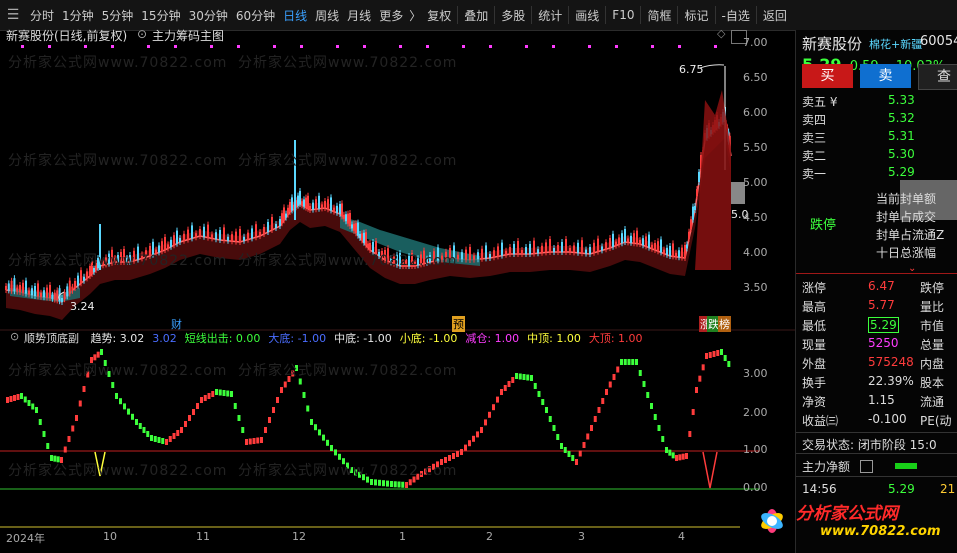 This screenshot has width=957, height=553. What do you see at coordinates (160, 15) in the screenshot?
I see `period-tab-3: 15分钟` at bounding box center [160, 15].